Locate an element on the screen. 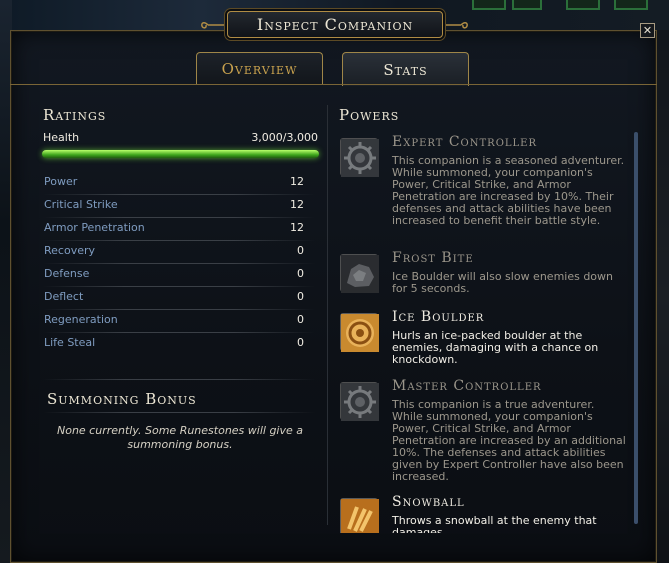 This screenshot has width=669, height=563. power-title: Master Controller is located at coordinates (467, 386).